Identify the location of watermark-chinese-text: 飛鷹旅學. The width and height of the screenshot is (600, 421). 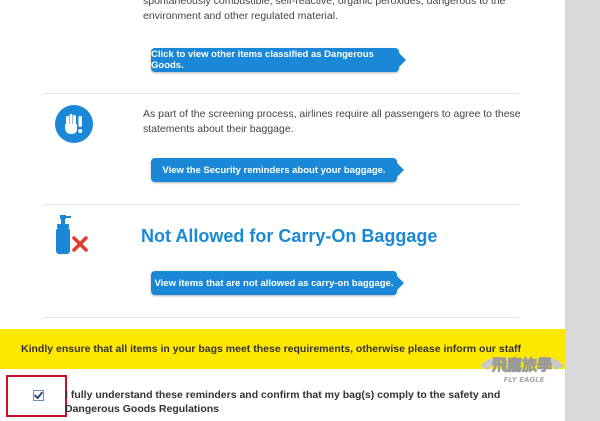
(521, 365).